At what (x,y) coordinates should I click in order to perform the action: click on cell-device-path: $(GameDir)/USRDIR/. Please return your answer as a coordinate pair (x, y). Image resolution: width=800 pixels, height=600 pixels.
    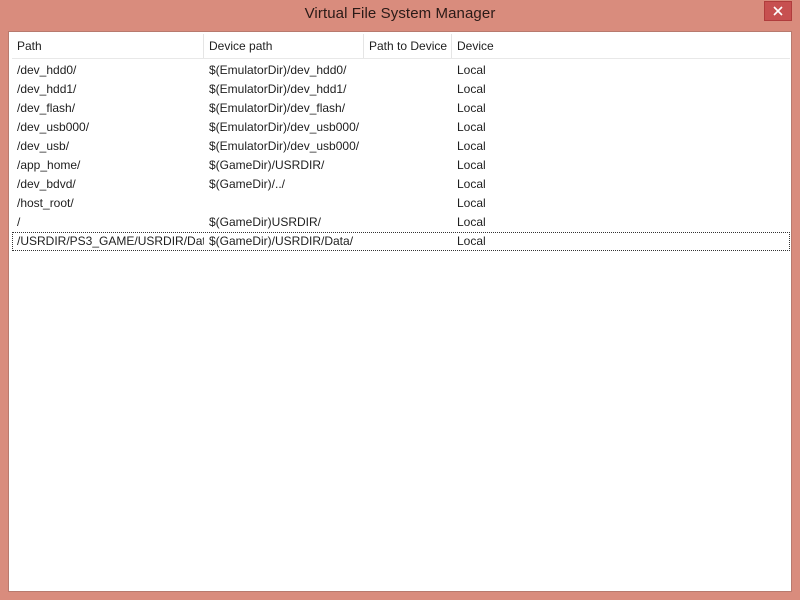
    Looking at the image, I should click on (267, 165).